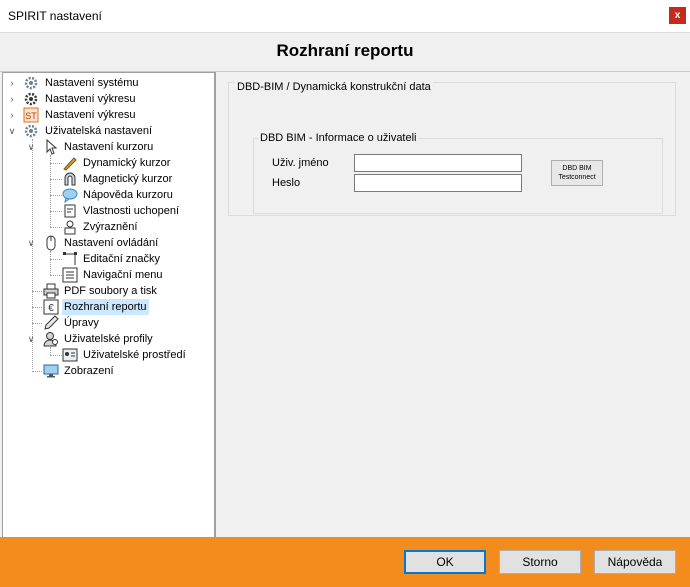 Image resolution: width=690 pixels, height=587 pixels. I want to click on user-info-group-title: DBD BIM - Informace o uživateli, so click(338, 138).